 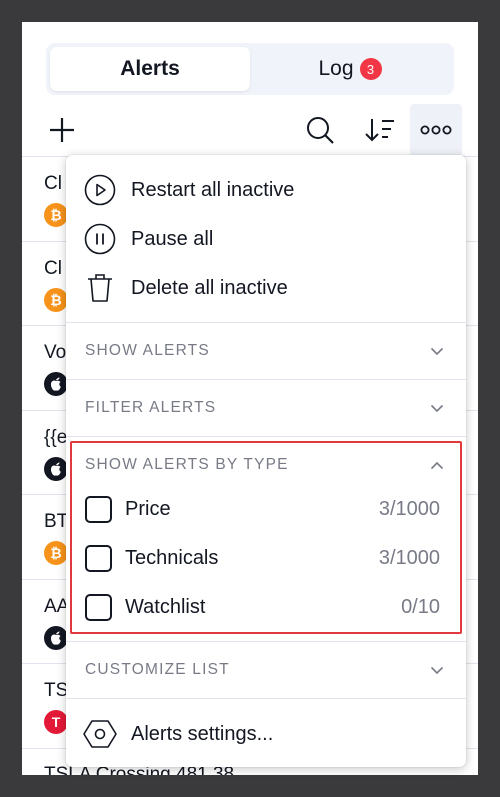 I want to click on tab-switcher: Alerts Log 3, so click(x=250, y=69).